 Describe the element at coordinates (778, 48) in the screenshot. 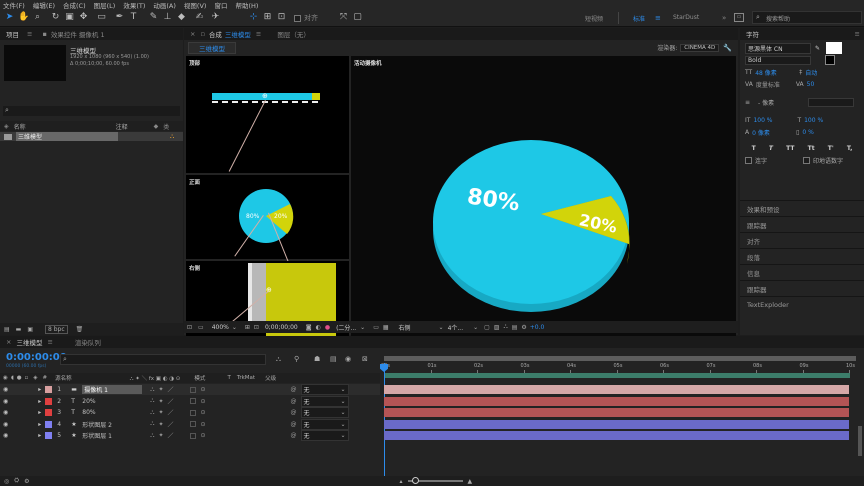

I see `font-family-select: 思源黑体 CN` at that location.